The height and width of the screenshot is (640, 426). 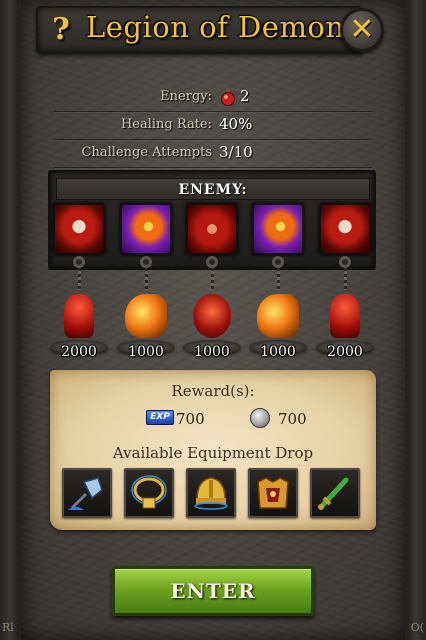 I want to click on shovel-icon, so click(x=85, y=493).